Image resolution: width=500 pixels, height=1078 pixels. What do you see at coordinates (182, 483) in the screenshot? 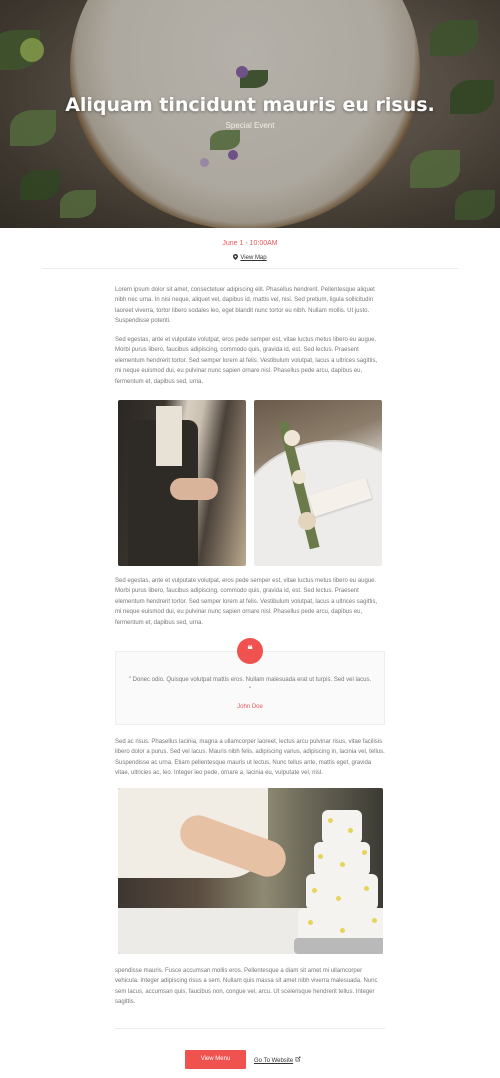
I see `wedding-ring-photo` at bounding box center [182, 483].